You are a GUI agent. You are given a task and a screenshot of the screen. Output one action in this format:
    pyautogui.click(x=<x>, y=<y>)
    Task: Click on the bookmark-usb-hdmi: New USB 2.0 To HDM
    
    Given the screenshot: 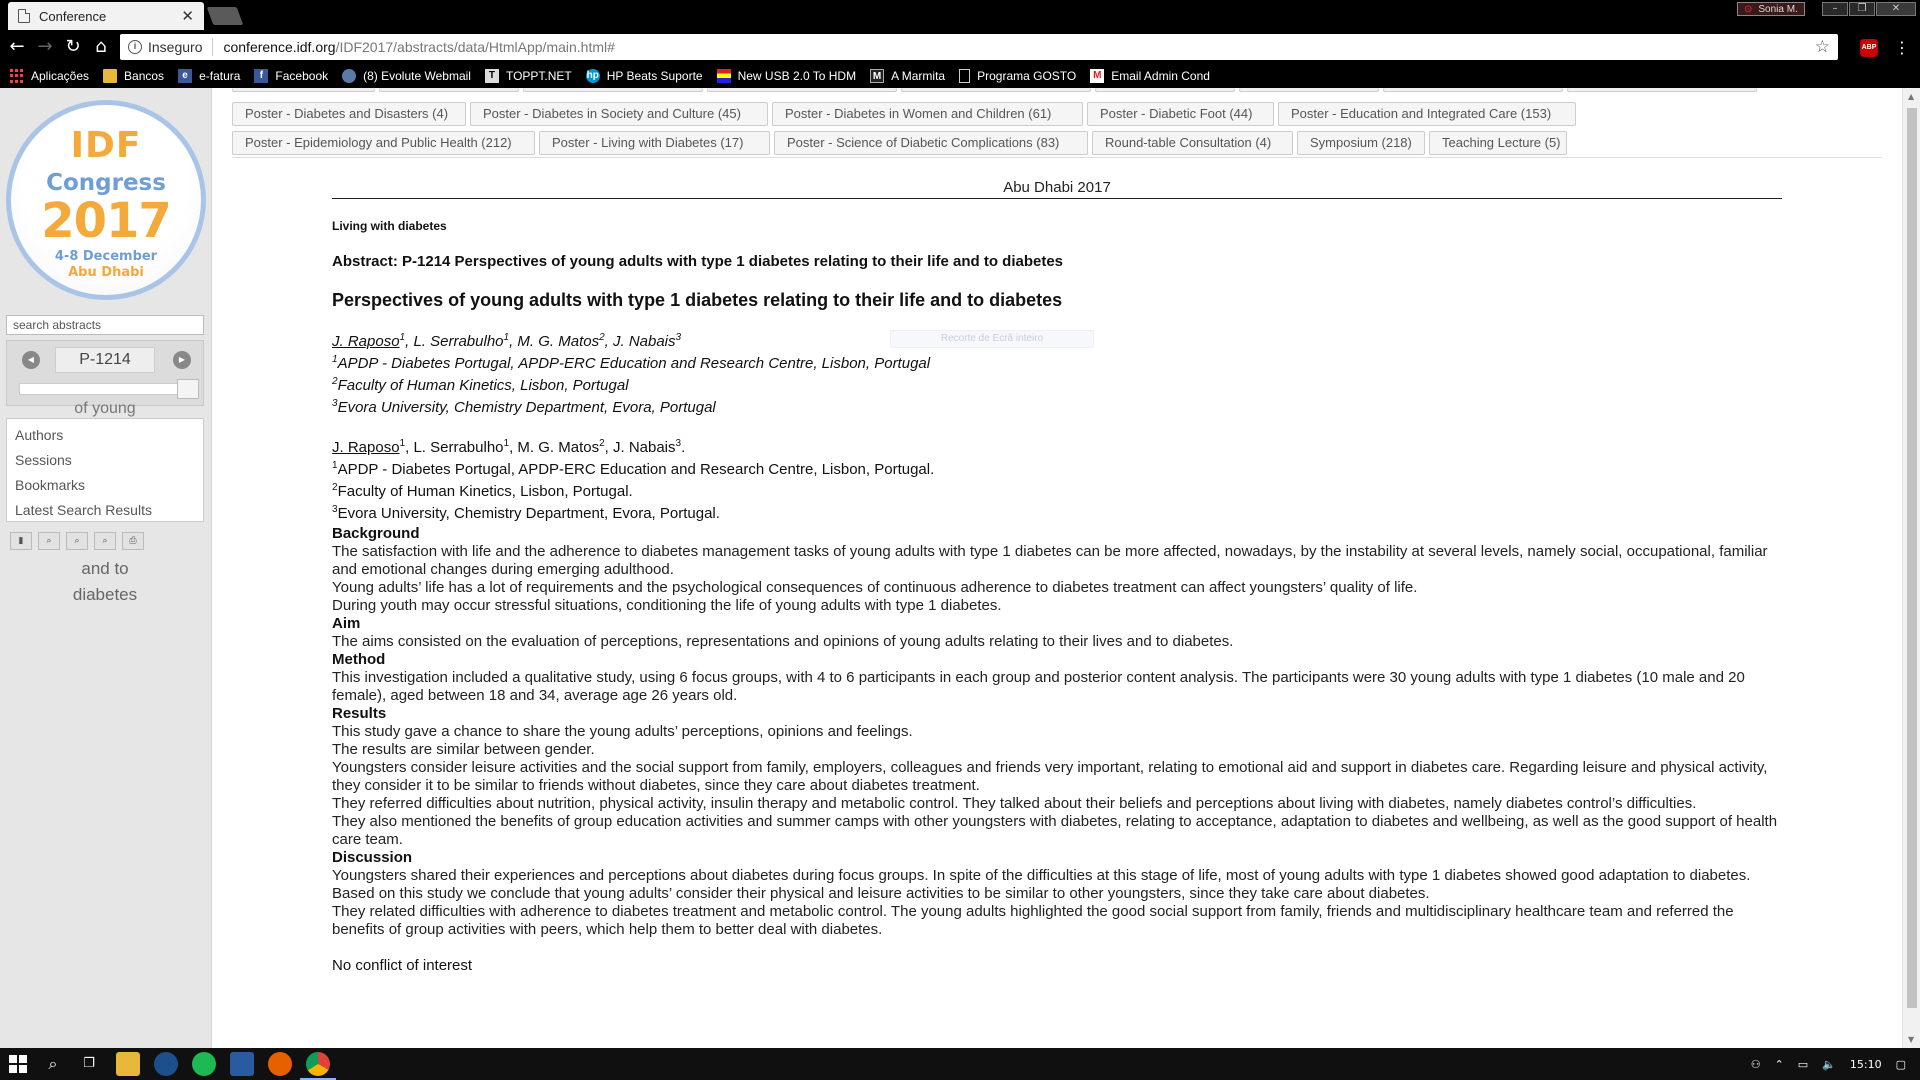 What is the action you would take?
    pyautogui.click(x=786, y=76)
    